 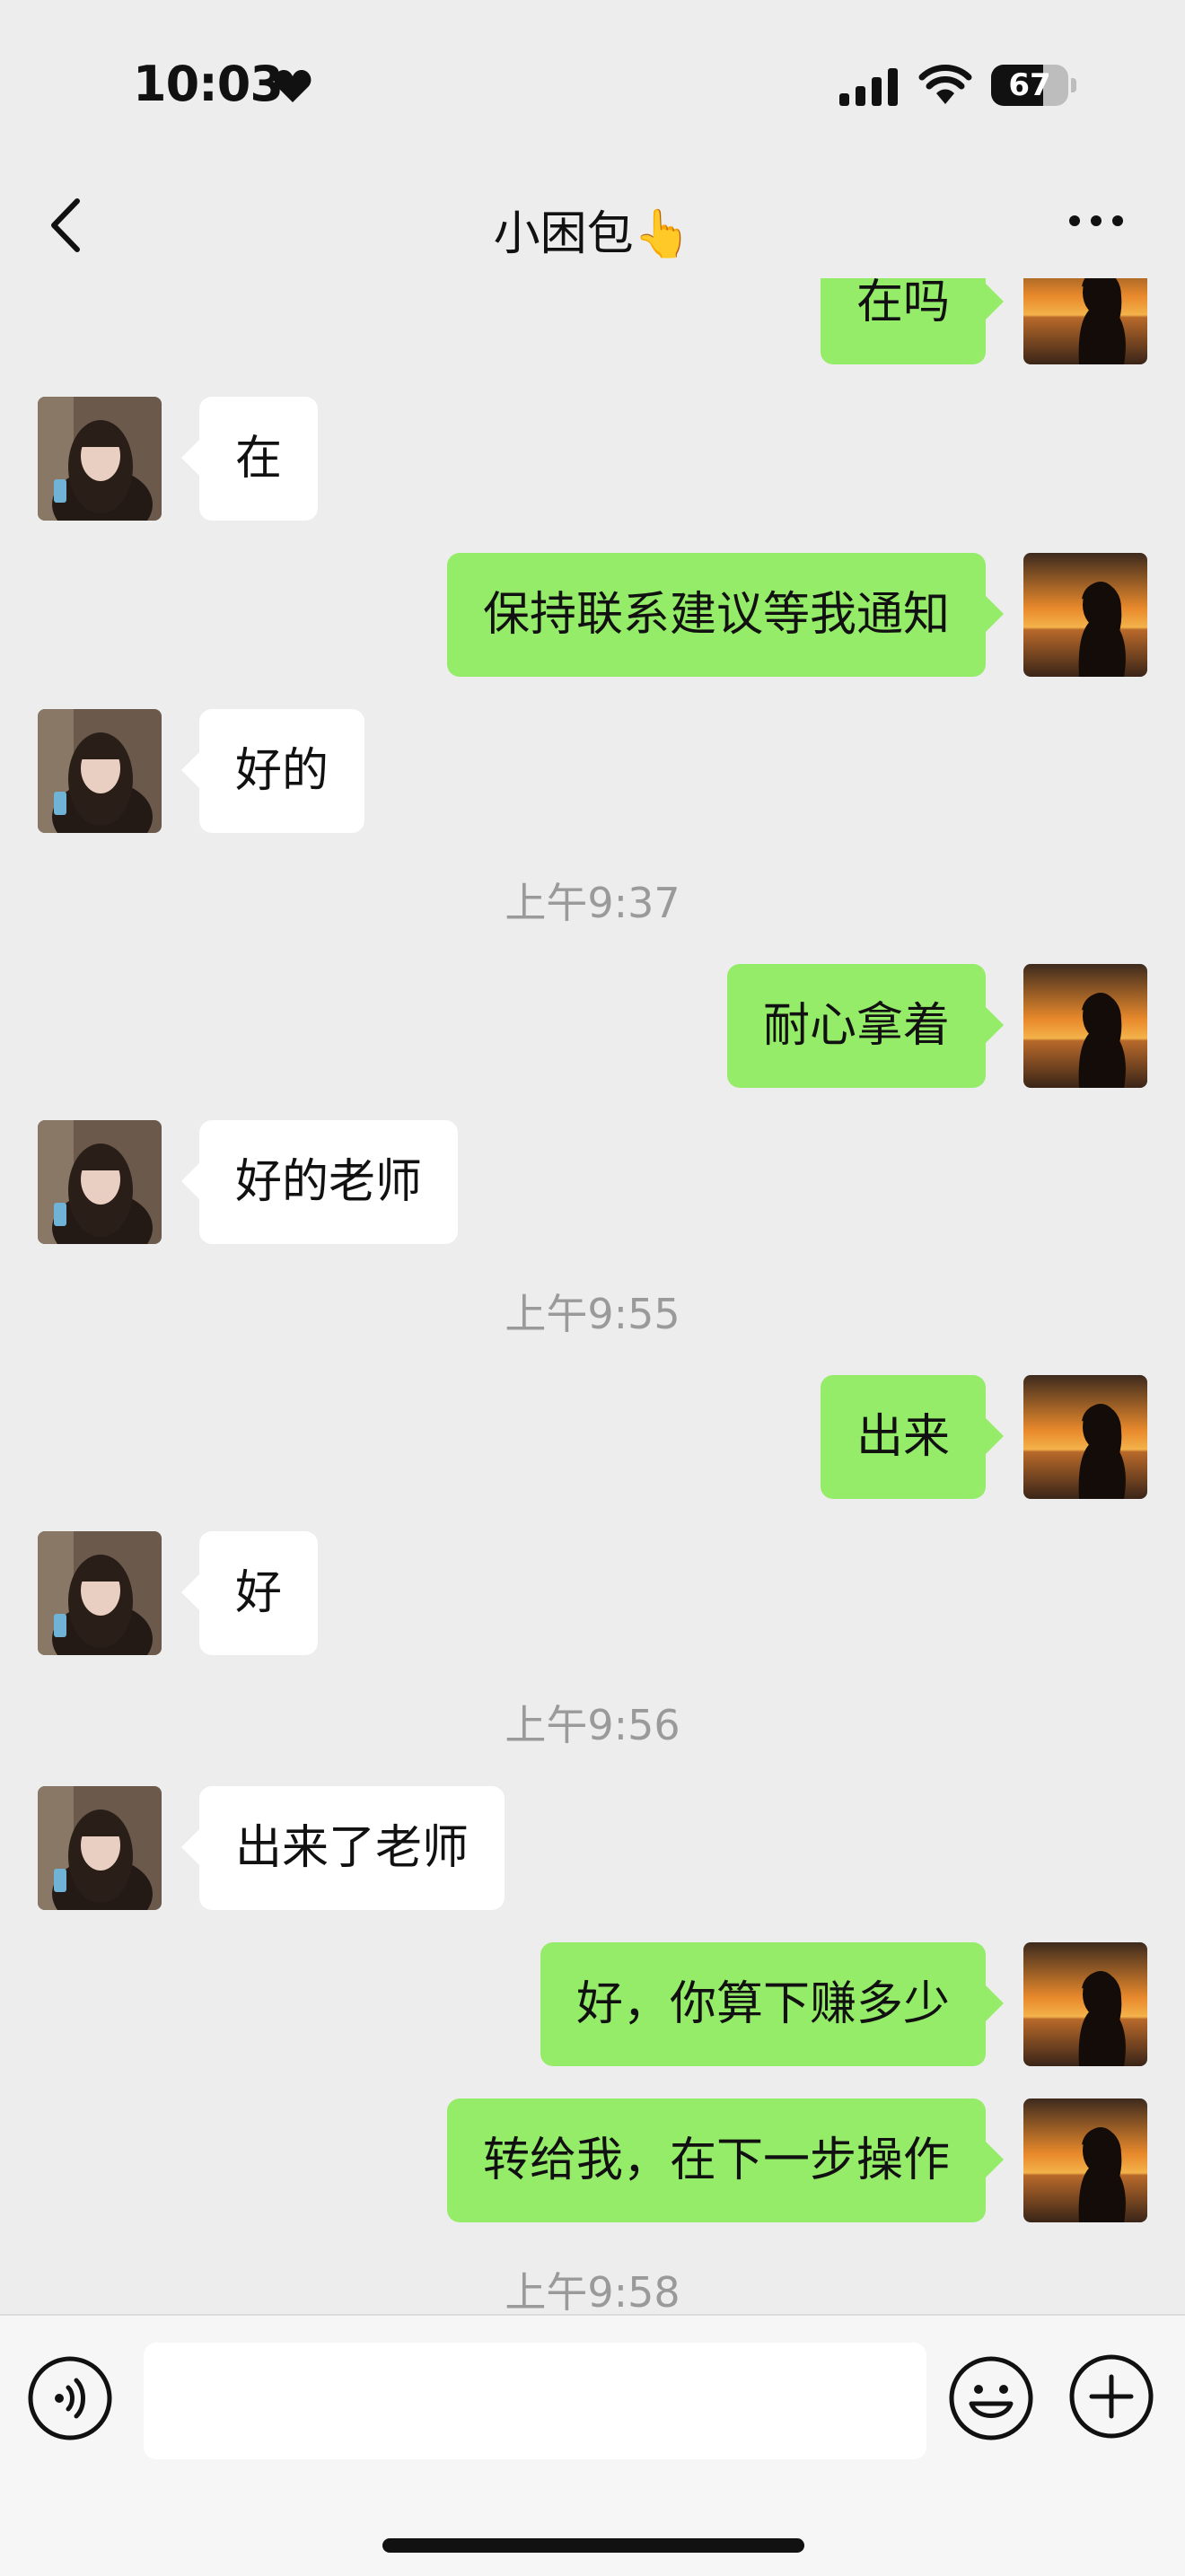 I want to click on incoming-message: 在, so click(x=592, y=459).